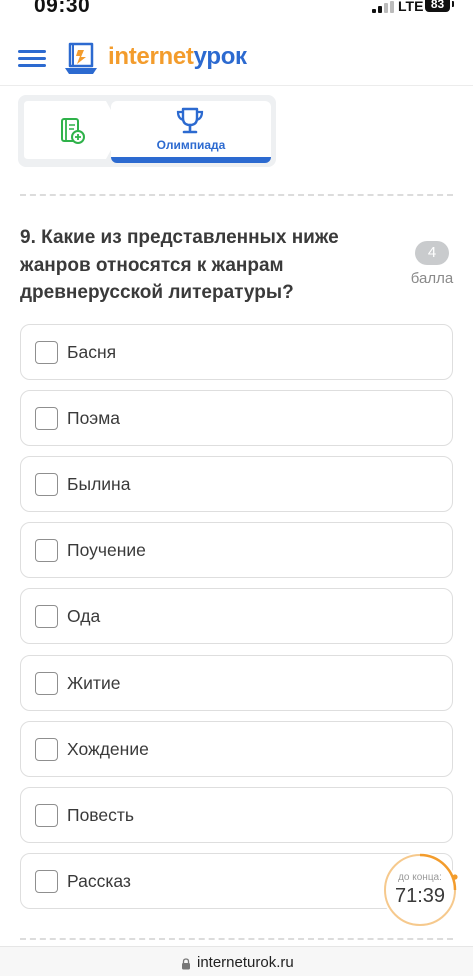 Image resolution: width=473 pixels, height=976 pixels. What do you see at coordinates (432, 253) in the screenshot?
I see `points-badge: 4` at bounding box center [432, 253].